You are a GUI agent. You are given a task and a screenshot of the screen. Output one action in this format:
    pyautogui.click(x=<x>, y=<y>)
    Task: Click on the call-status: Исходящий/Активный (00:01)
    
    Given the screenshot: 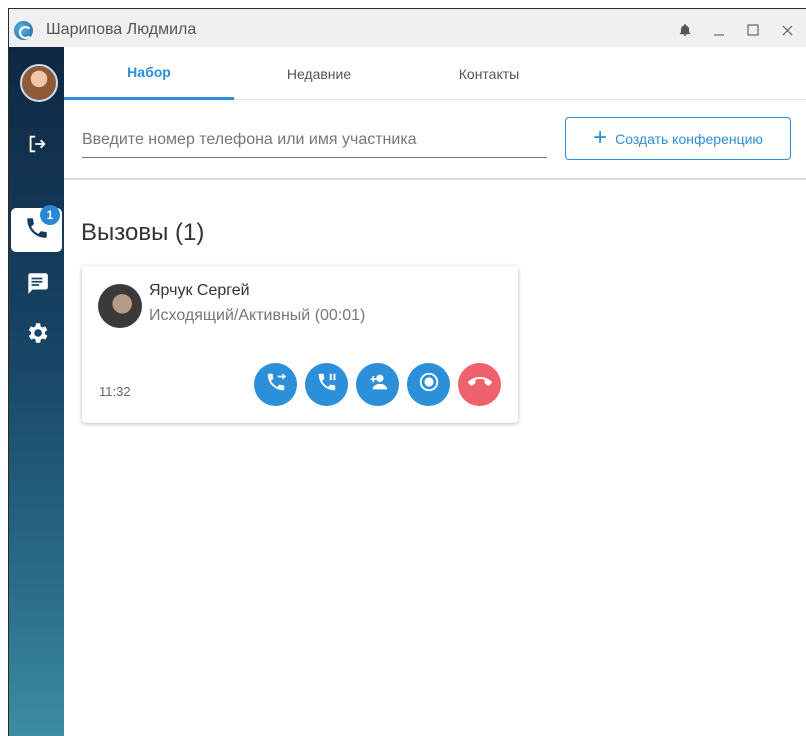 What is the action you would take?
    pyautogui.click(x=257, y=315)
    